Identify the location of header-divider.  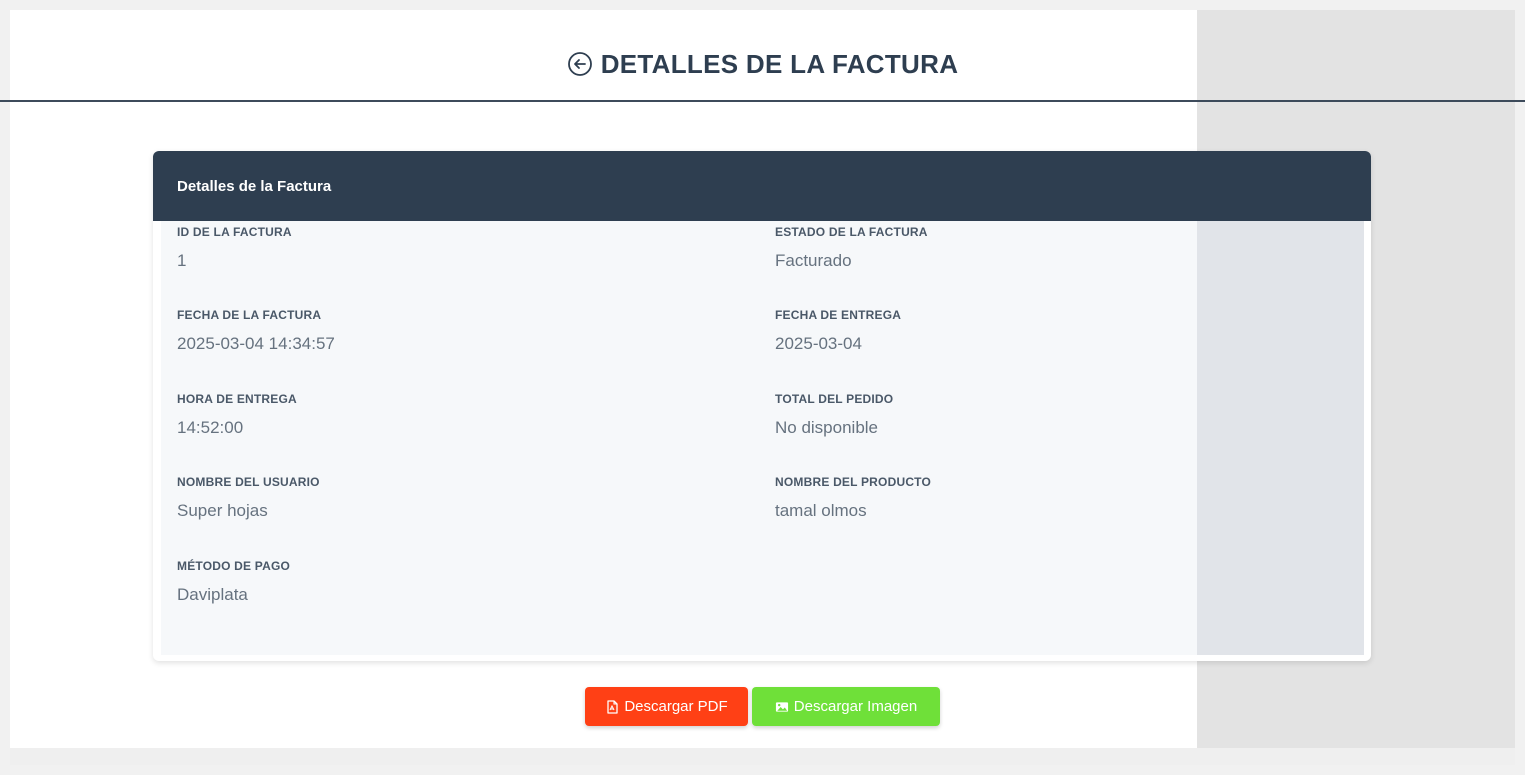
(762, 101).